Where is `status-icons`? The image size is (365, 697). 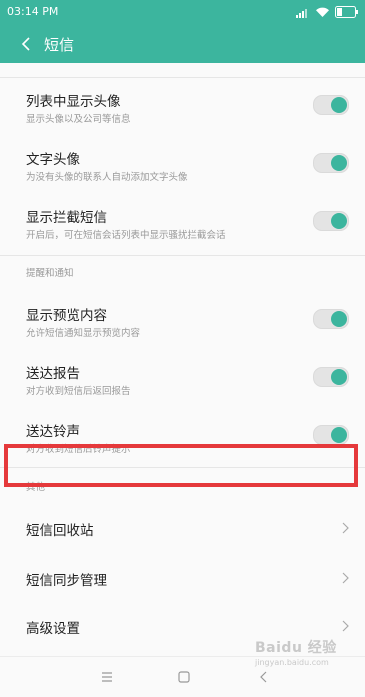 status-icons is located at coordinates (327, 12).